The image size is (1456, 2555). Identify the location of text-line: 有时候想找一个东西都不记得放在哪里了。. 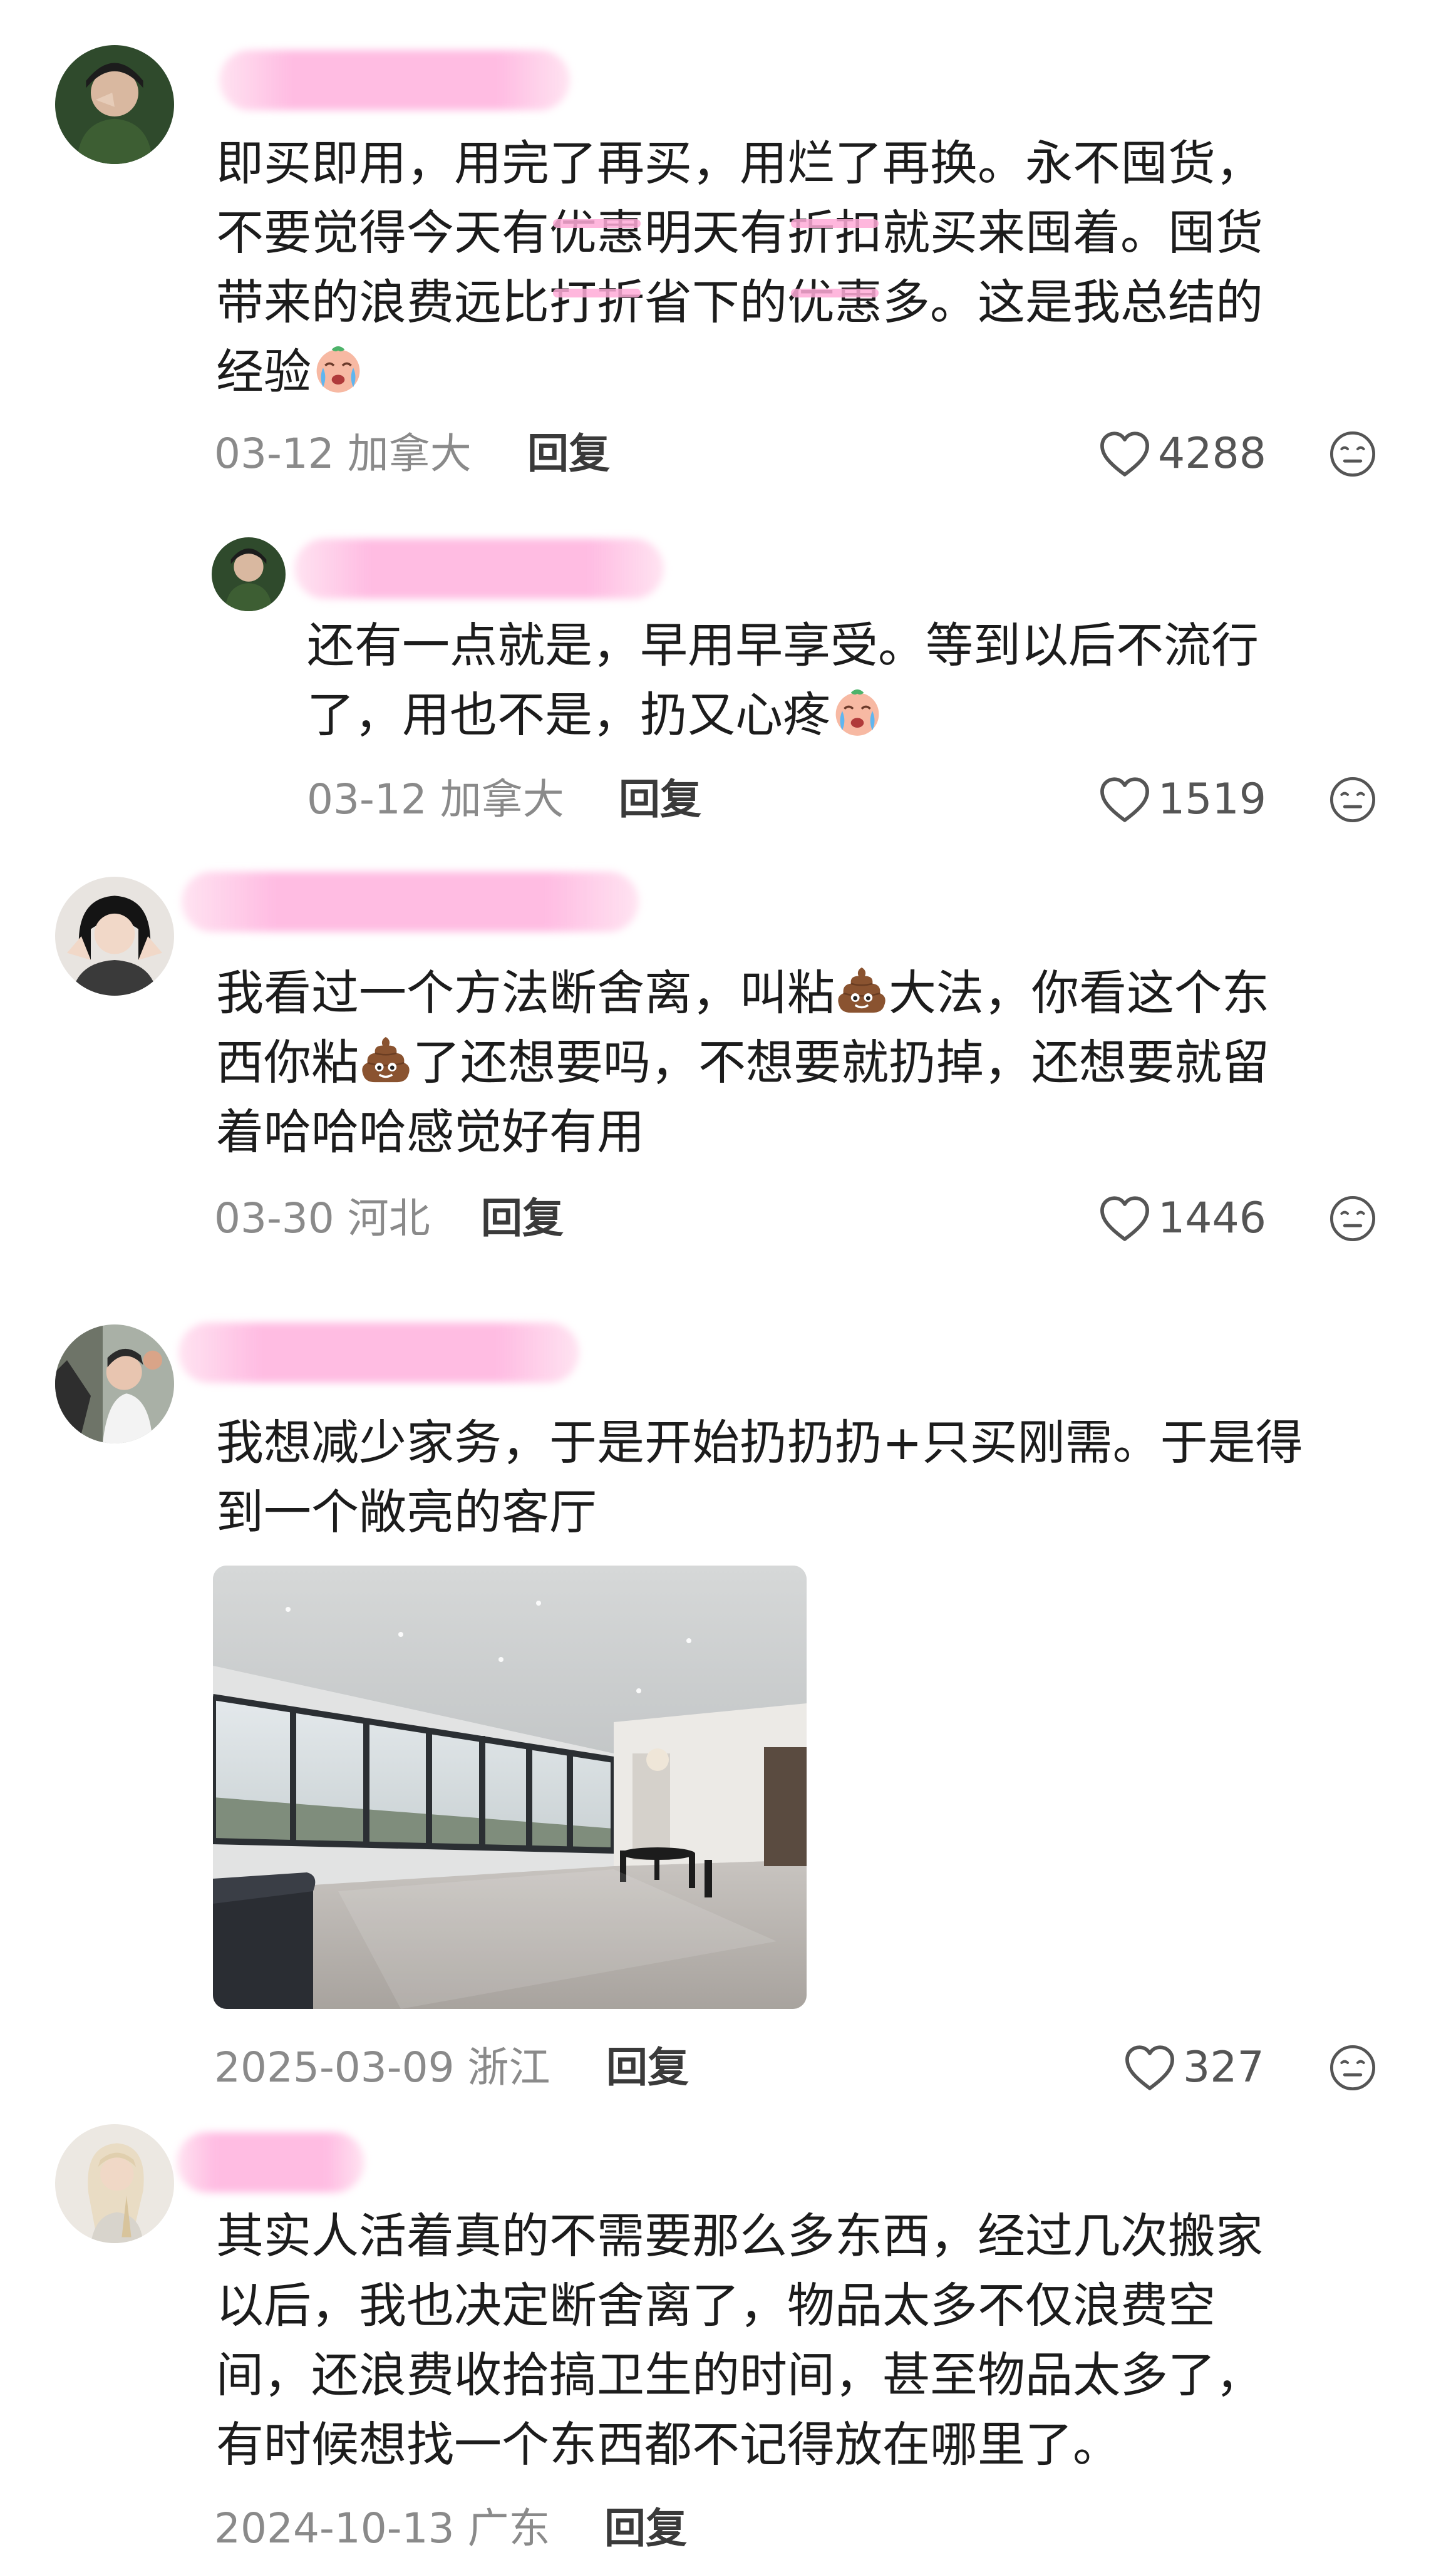
(740, 2444).